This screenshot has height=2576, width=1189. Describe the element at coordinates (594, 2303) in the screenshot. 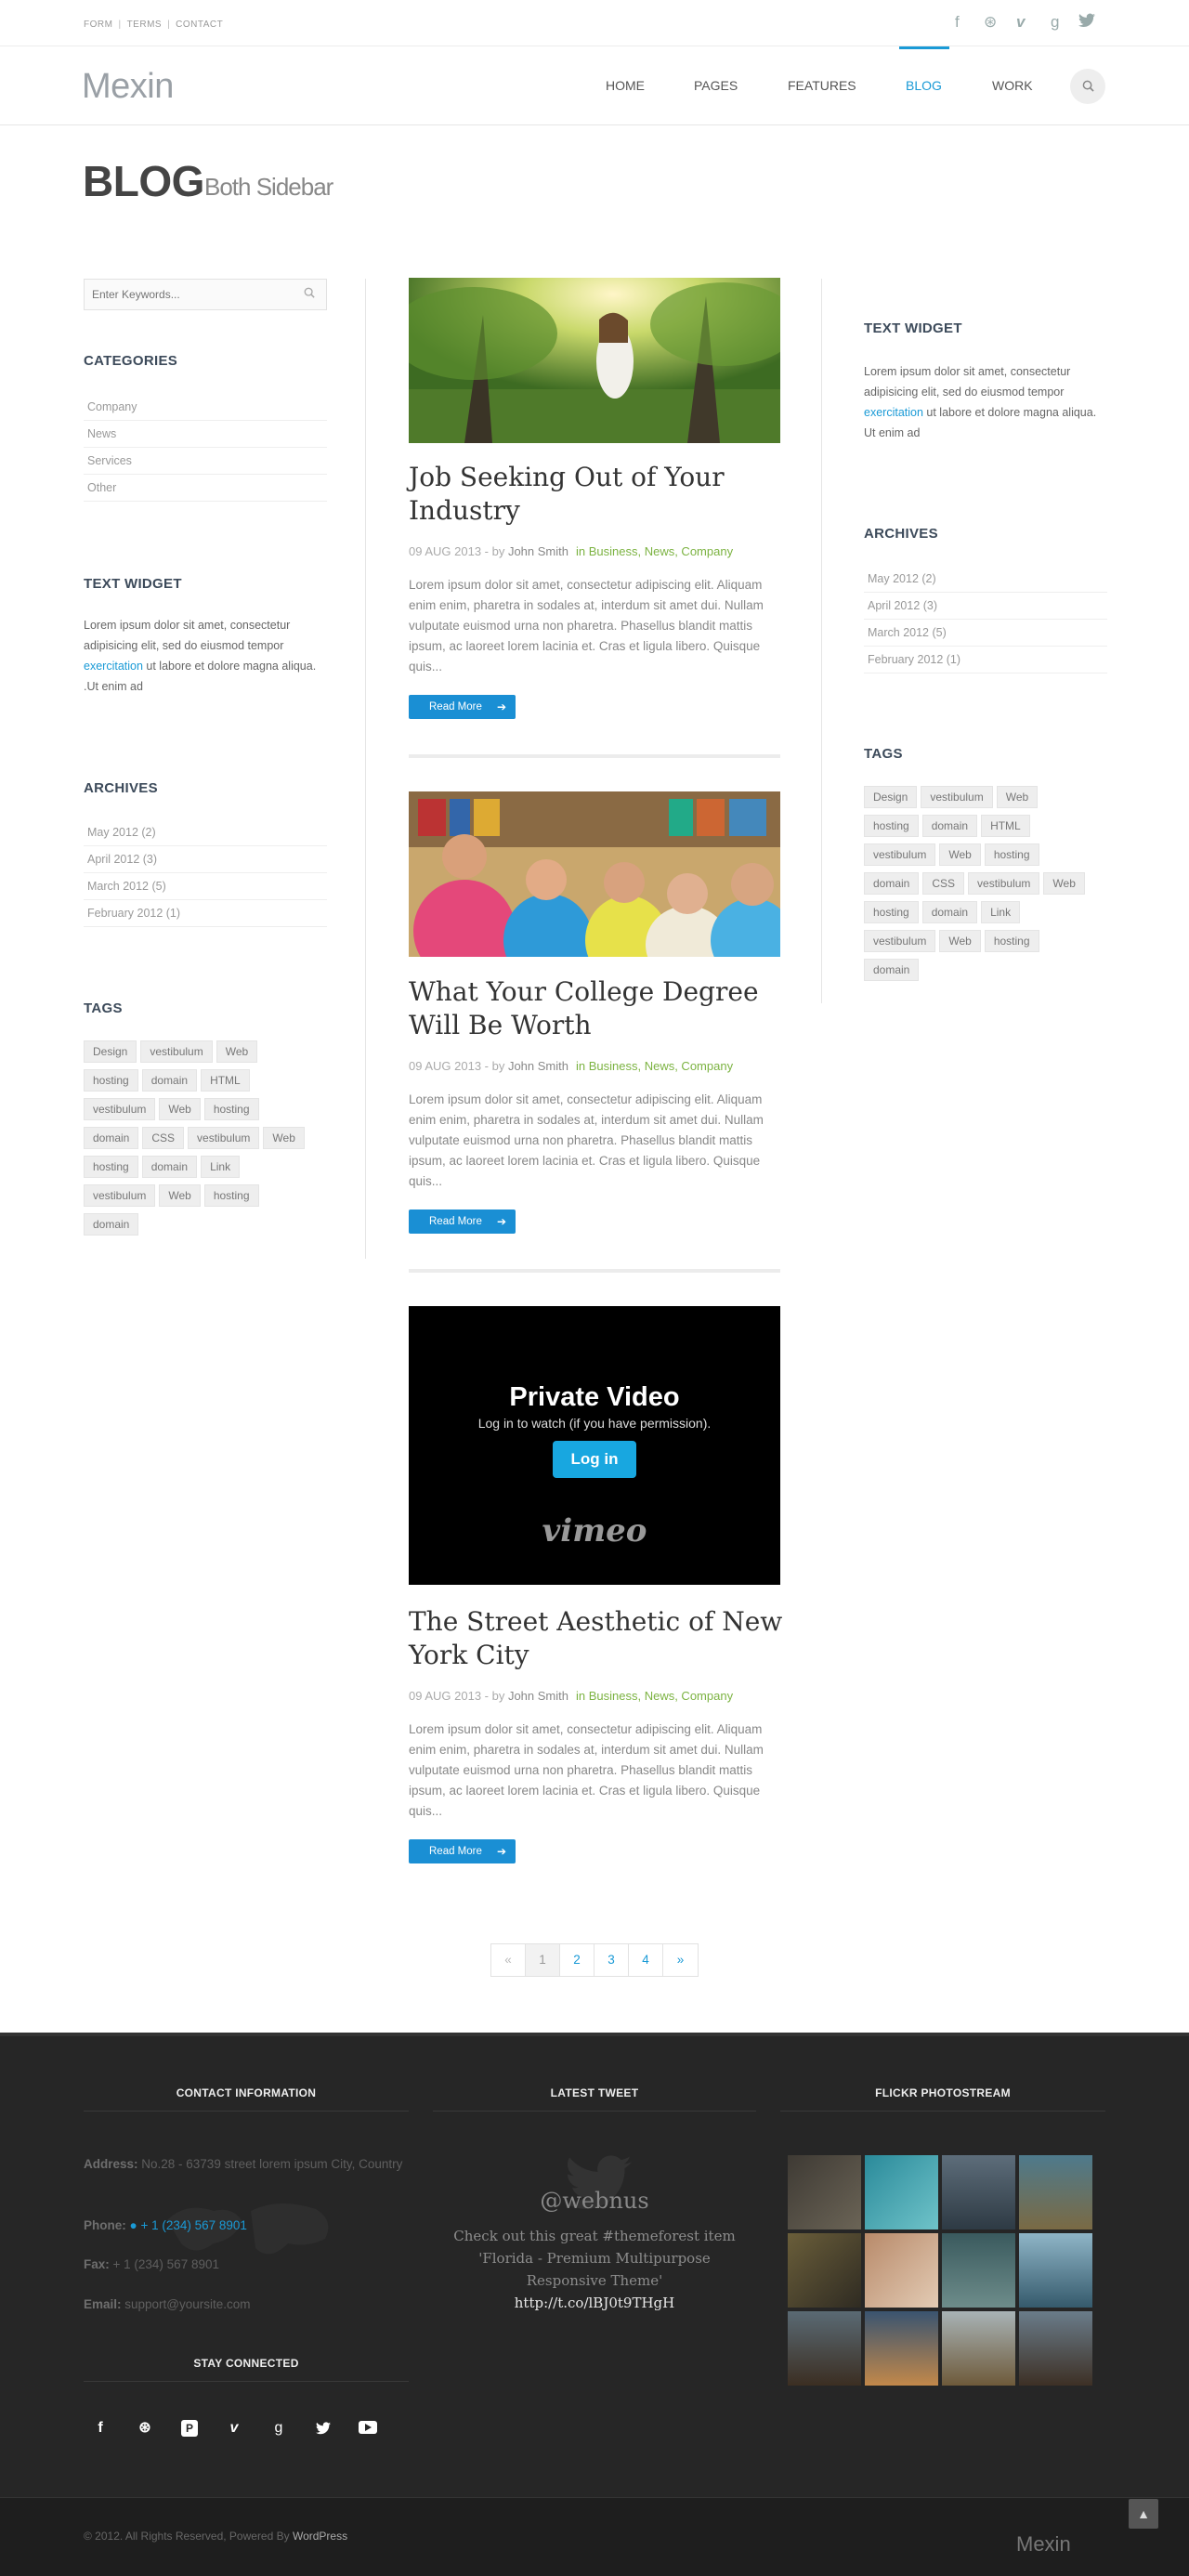

I see `tweet-link: http://t.co/lBJ0t9THgH` at that location.